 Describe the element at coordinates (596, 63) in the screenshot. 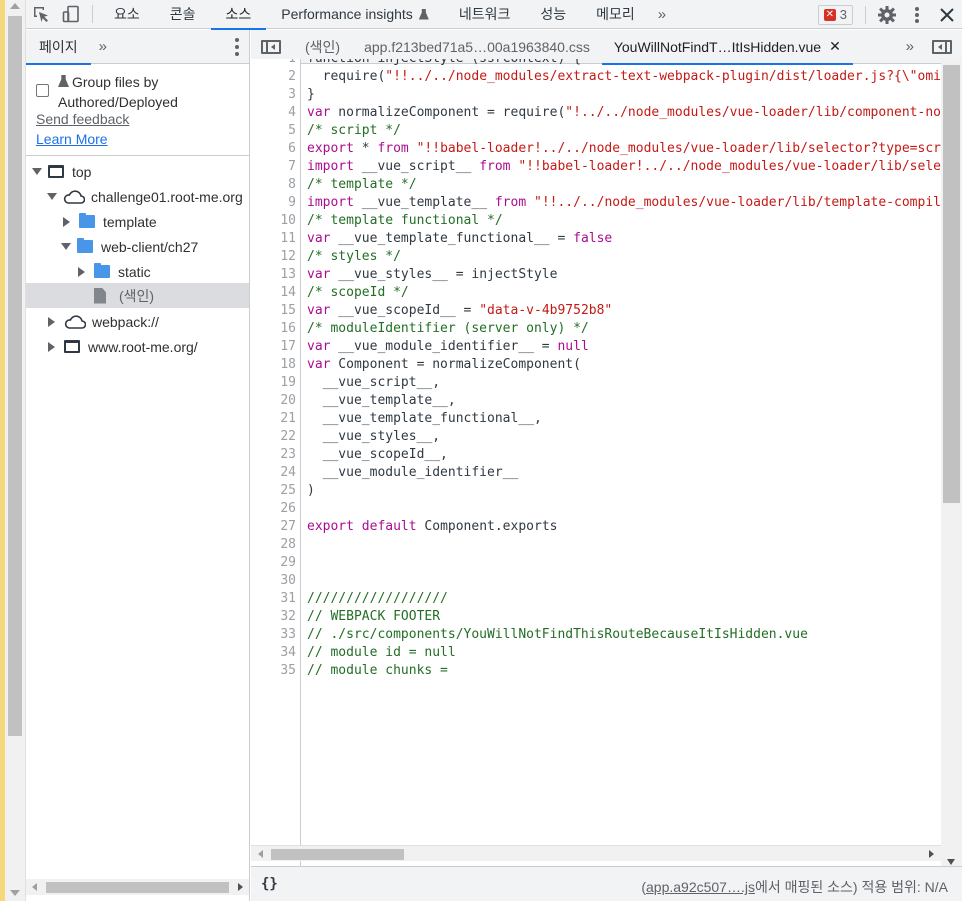

I see `code-line: 1 function injectStyle (ssrContext) {` at that location.